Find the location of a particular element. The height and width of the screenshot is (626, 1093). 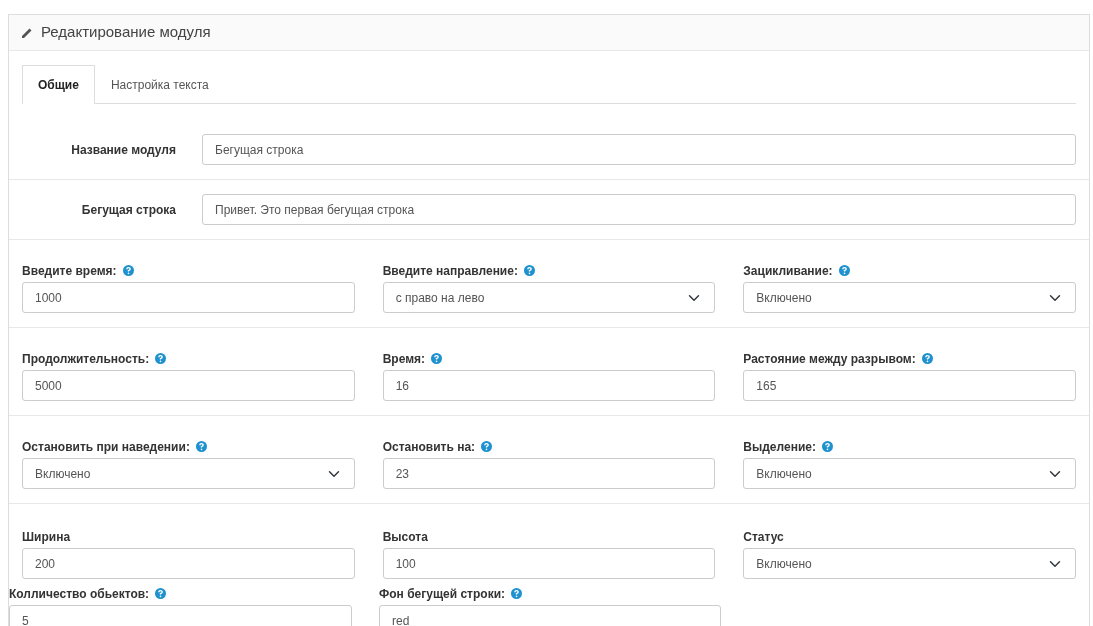

text-field: 200 is located at coordinates (188, 563).